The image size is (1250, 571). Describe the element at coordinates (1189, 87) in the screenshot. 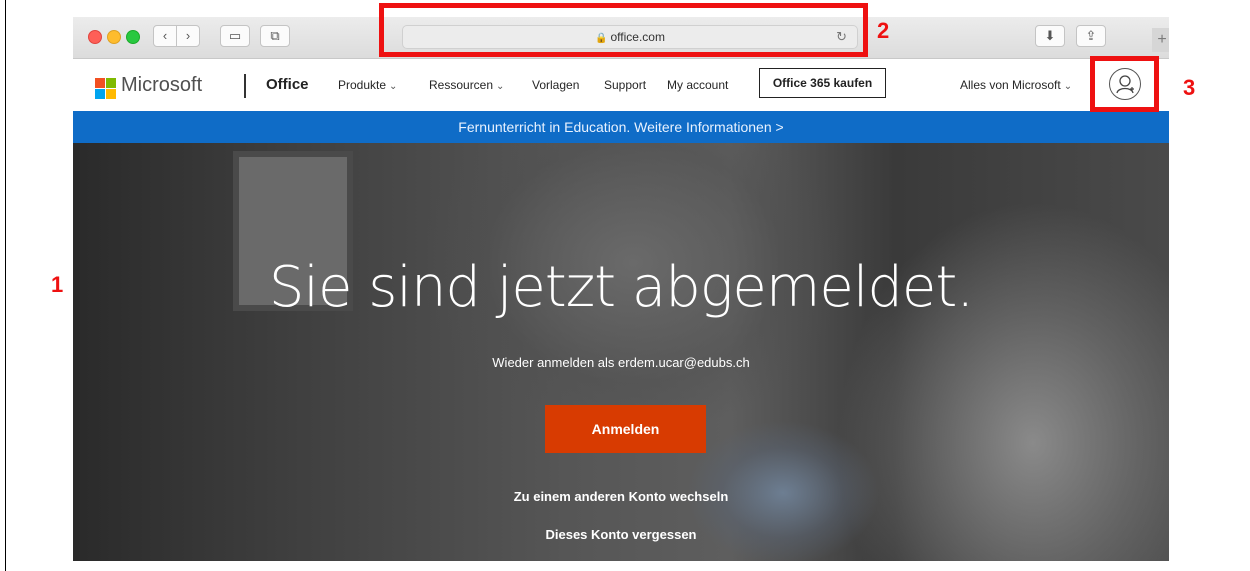

I see `annotation-number-3: 3` at that location.